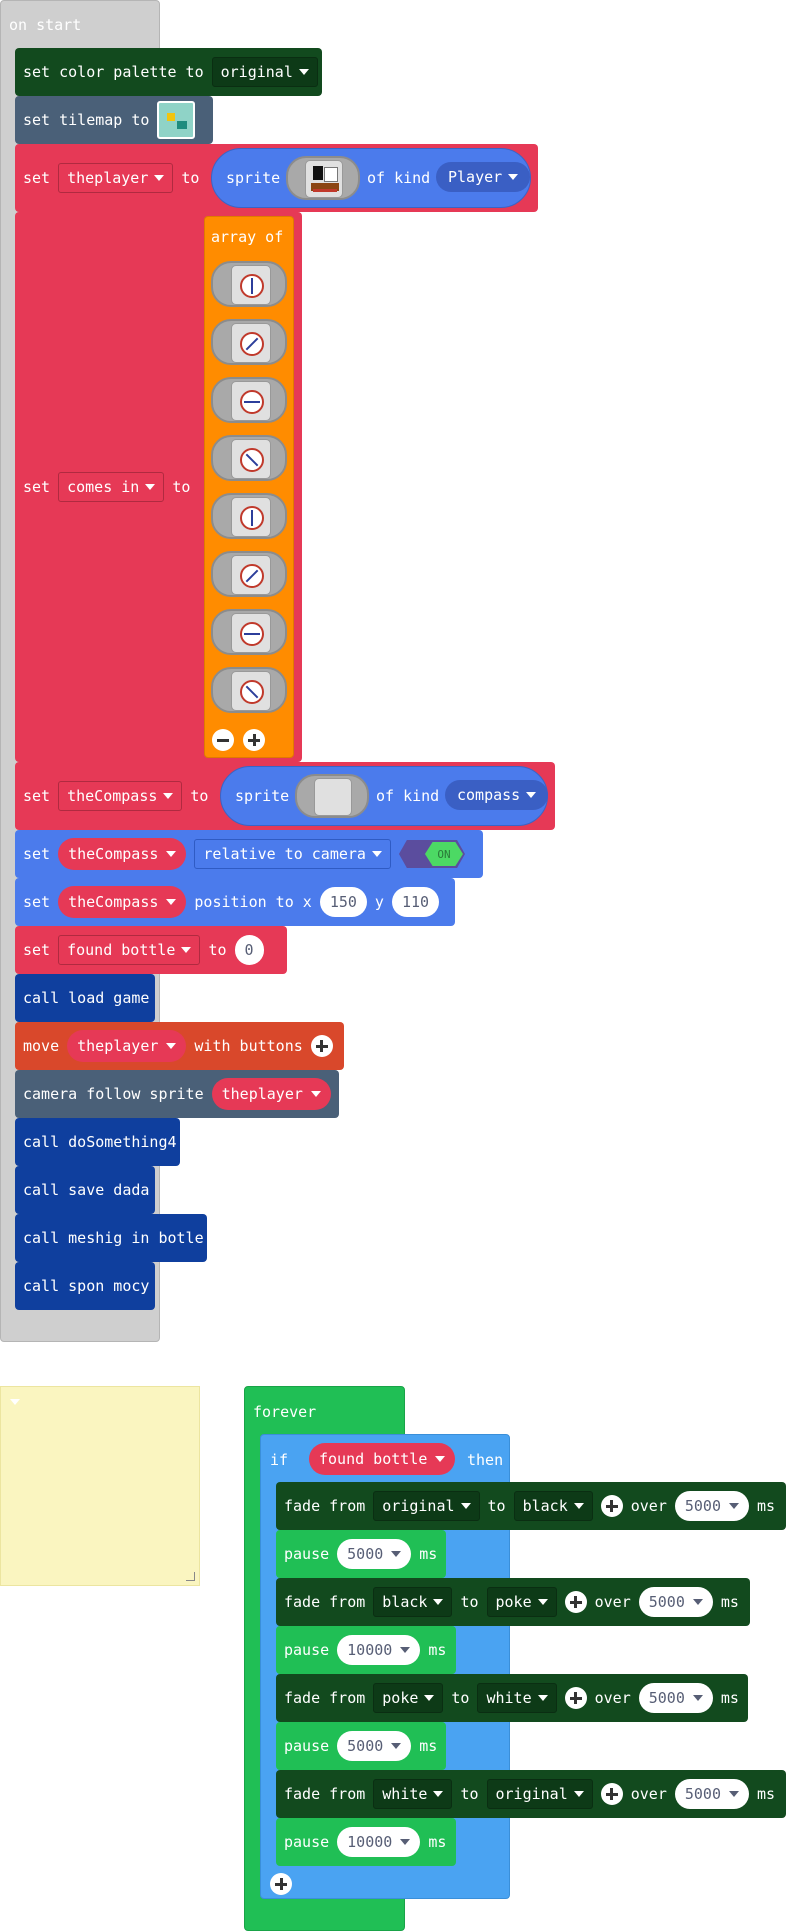 The image size is (786, 1931). Describe the element at coordinates (382, 1459) in the screenshot. I see `found-bottle-var: found bottle` at that location.